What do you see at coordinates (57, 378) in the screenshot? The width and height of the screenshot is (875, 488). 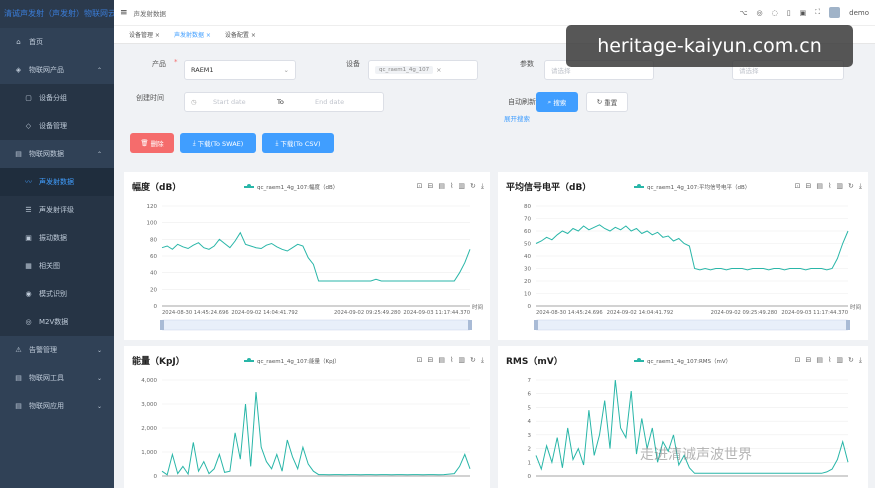 I see `sidebar-item-12: ▤ 物联网工具 ⌄` at bounding box center [57, 378].